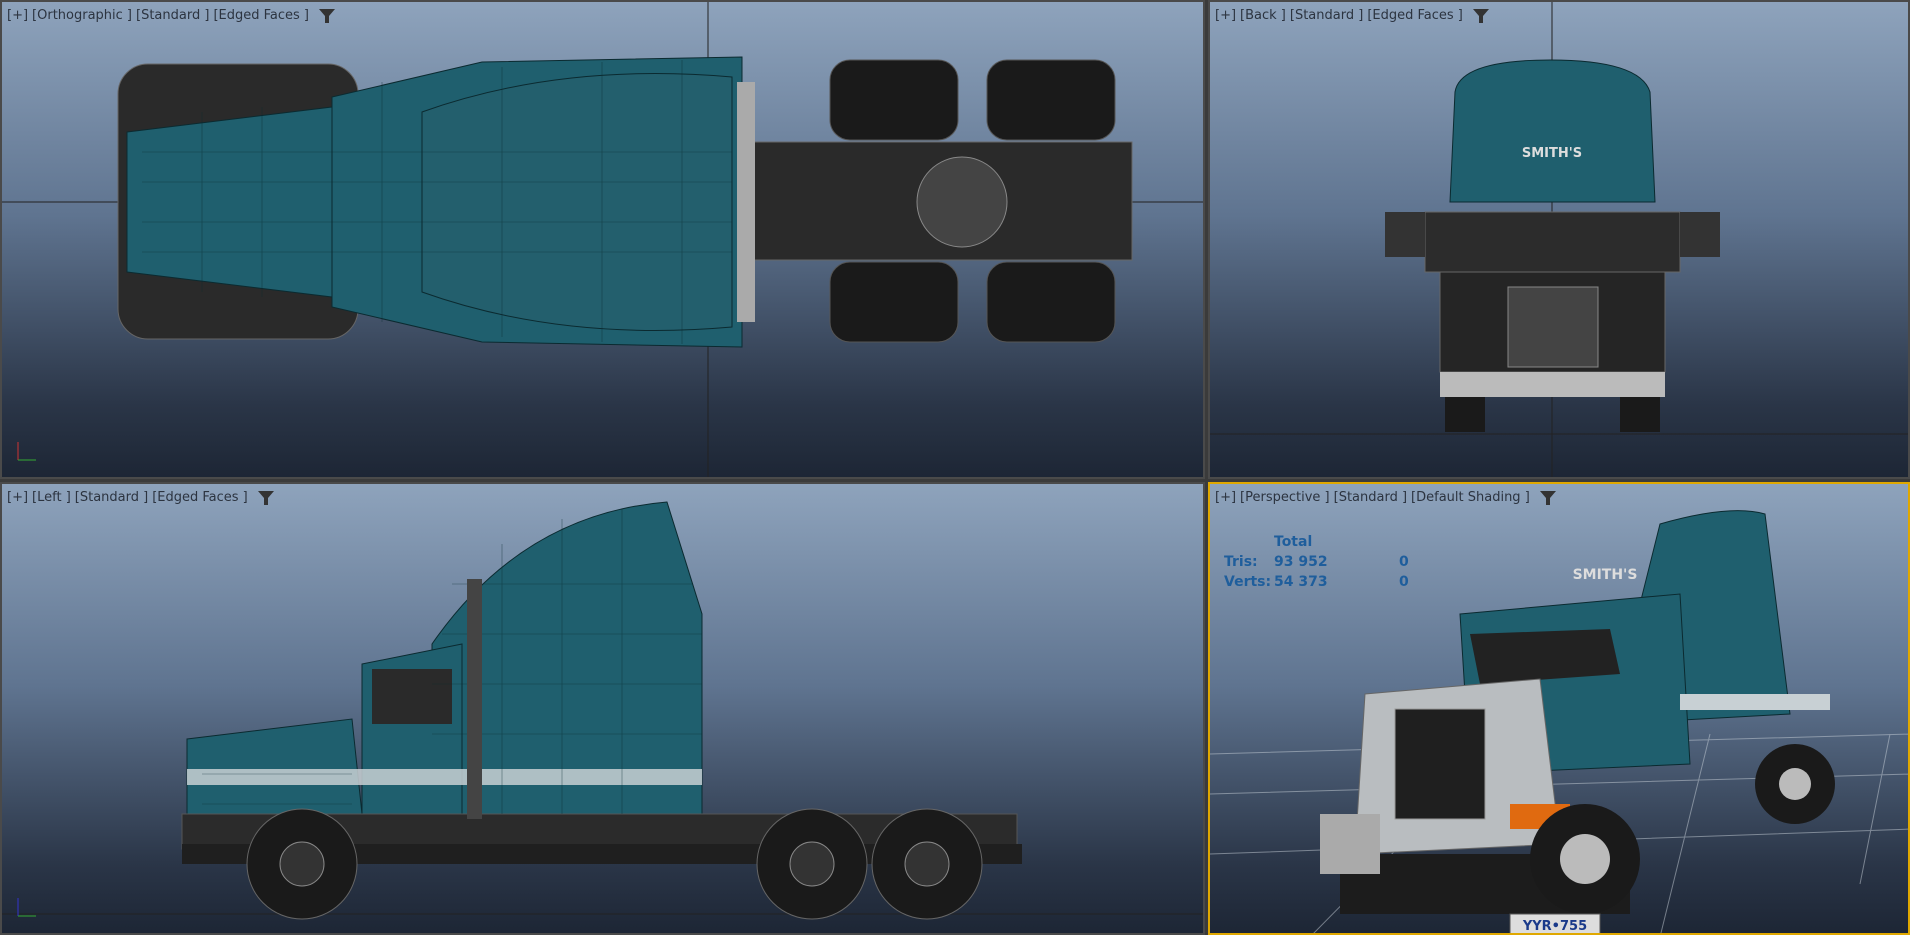 The height and width of the screenshot is (935, 1910). I want to click on stats-label: Tris:, so click(1241, 562).